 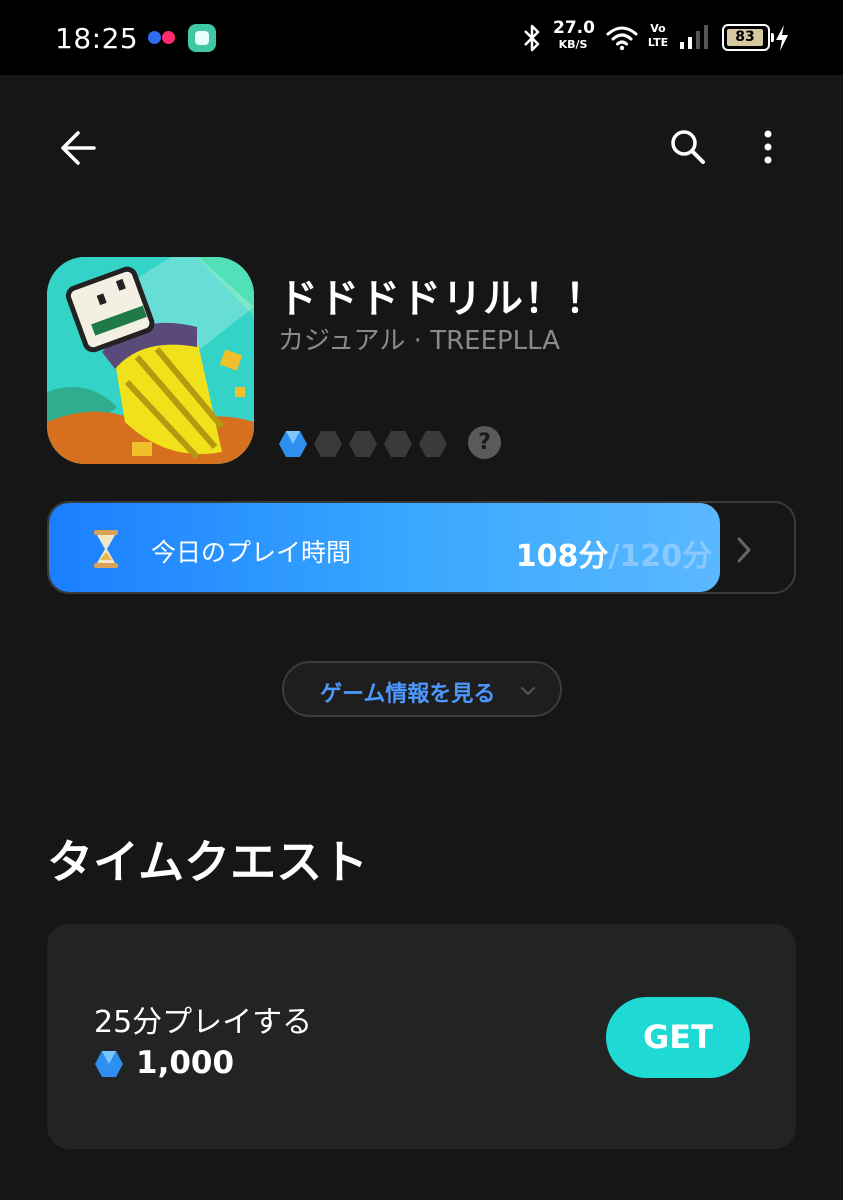 What do you see at coordinates (694, 37) in the screenshot?
I see `signal-icon` at bounding box center [694, 37].